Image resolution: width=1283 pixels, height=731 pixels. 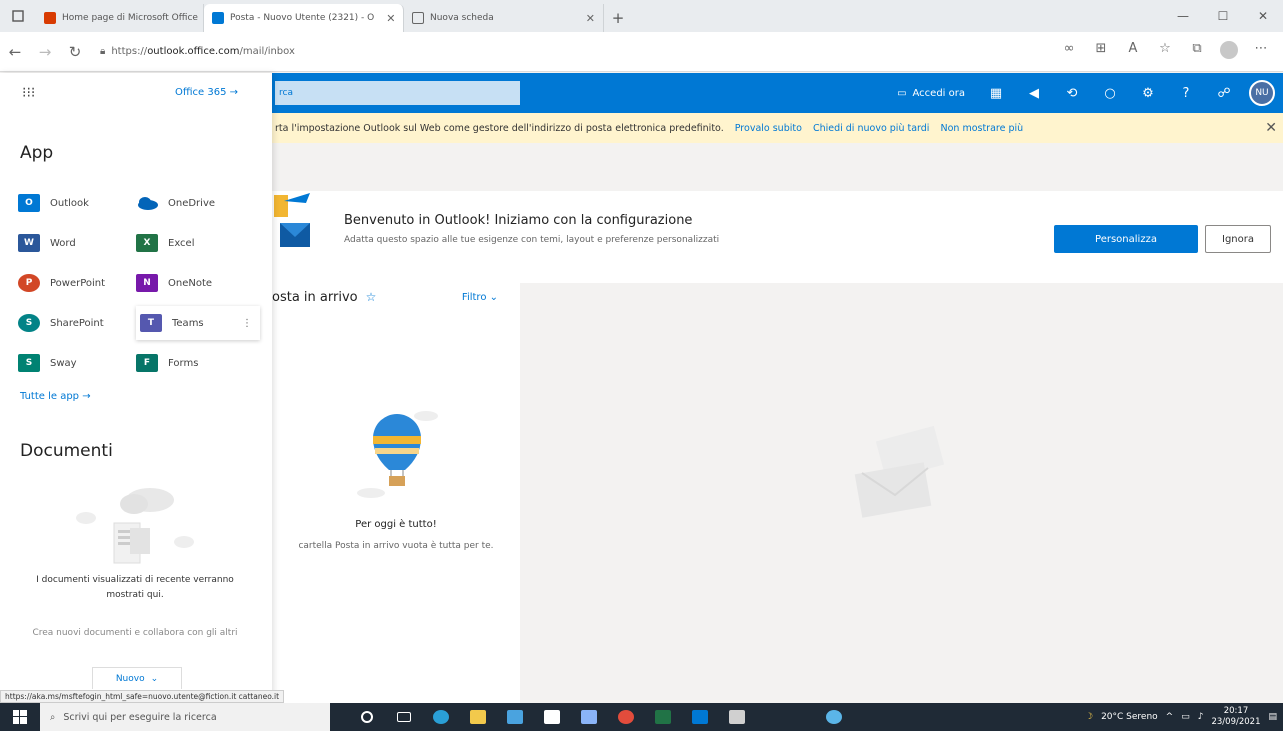 I want to click on all-apps-link: Tutte le app →, so click(x=55, y=396).